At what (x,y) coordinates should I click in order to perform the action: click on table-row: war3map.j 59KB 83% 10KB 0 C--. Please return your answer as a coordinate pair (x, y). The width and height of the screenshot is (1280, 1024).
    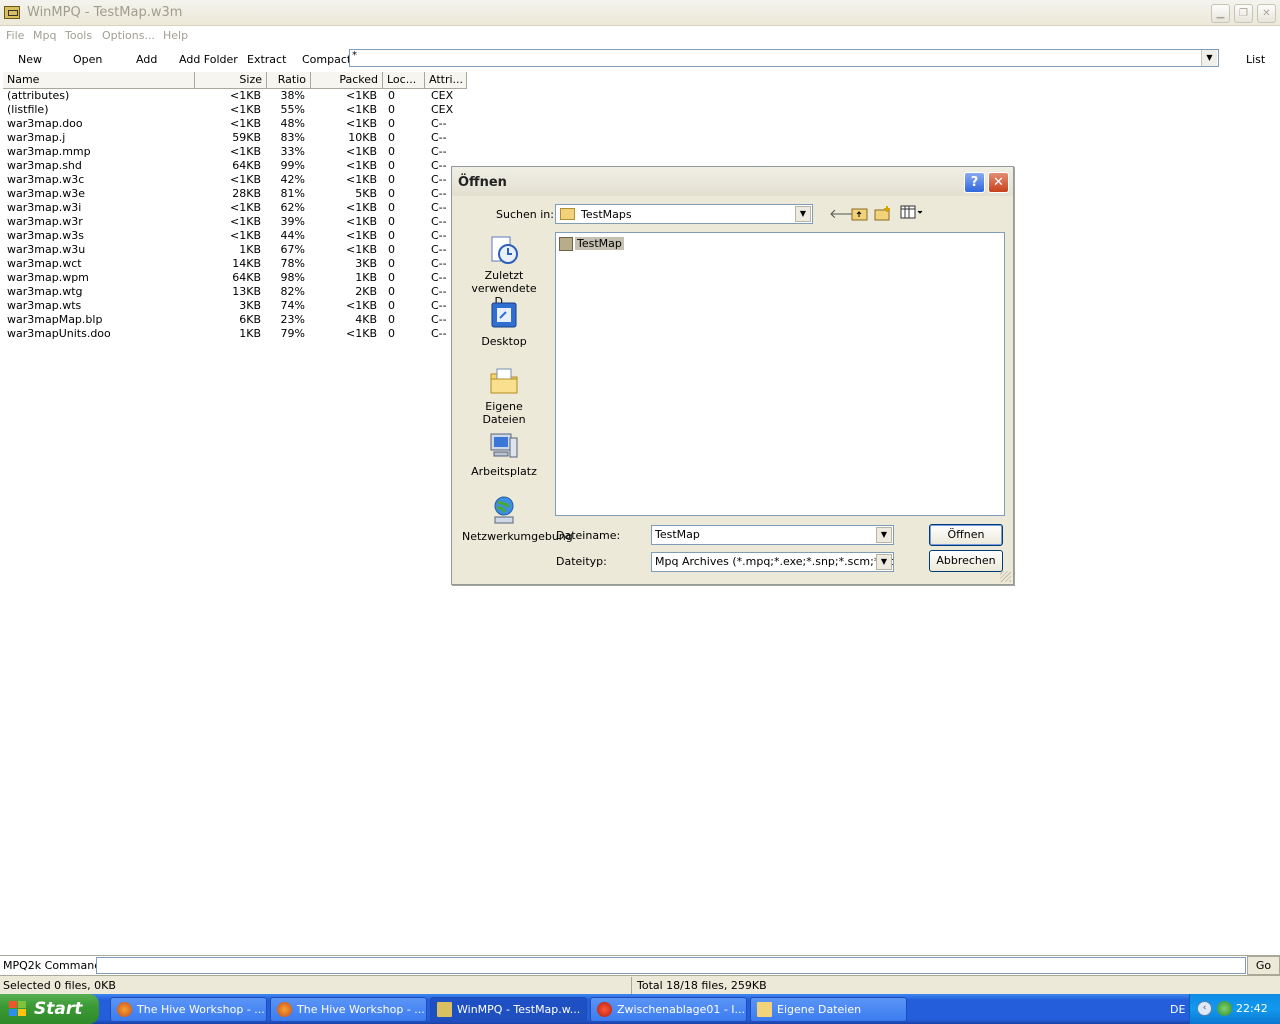
    Looking at the image, I should click on (233, 138).